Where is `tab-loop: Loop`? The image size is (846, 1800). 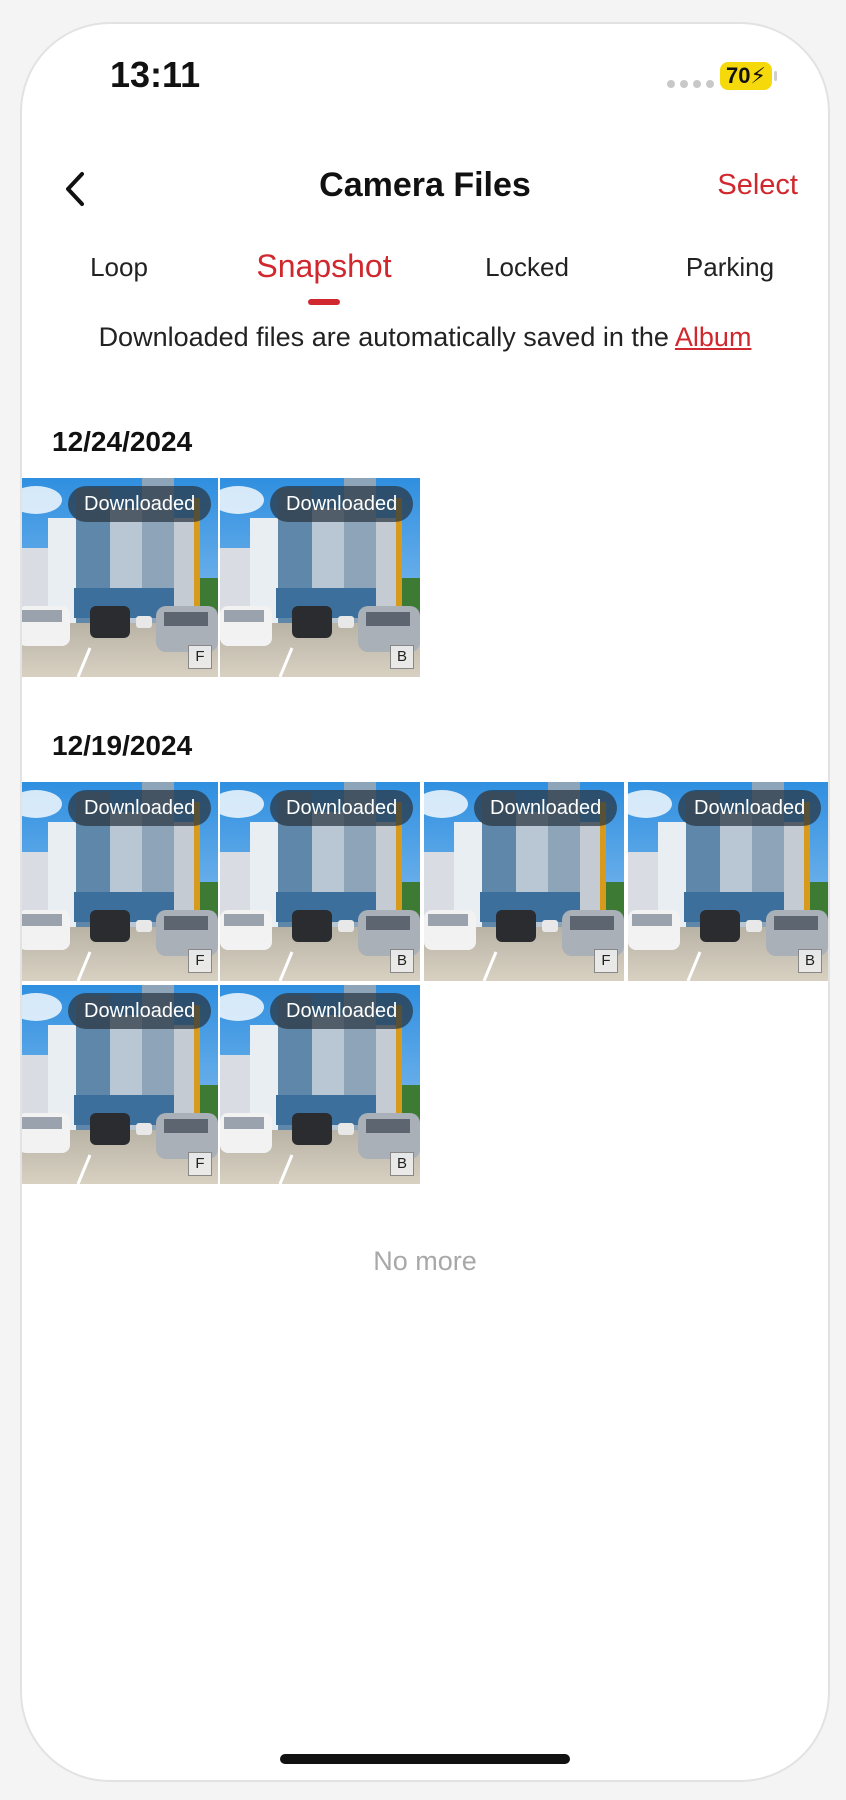 tab-loop: Loop is located at coordinates (119, 267).